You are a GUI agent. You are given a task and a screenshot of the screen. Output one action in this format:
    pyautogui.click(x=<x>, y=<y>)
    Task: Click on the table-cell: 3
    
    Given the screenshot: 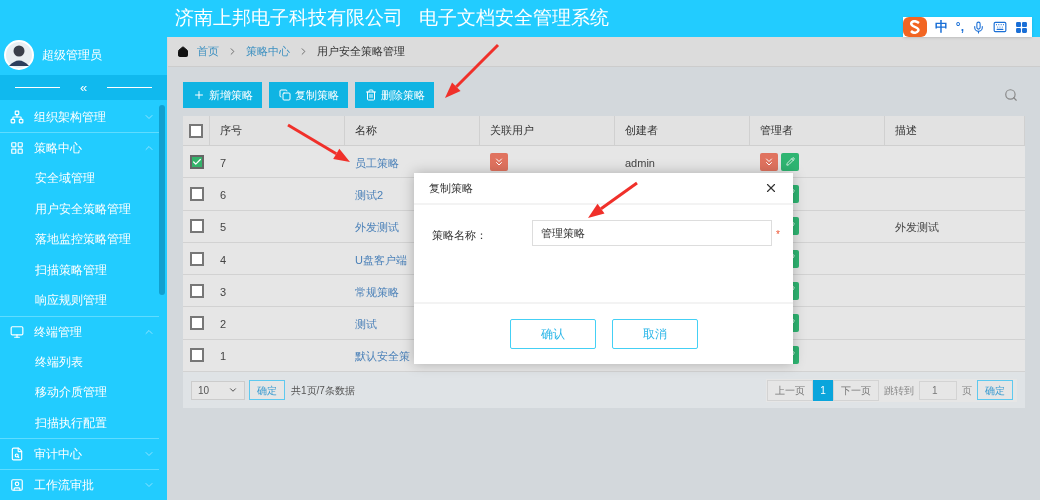 What is the action you would take?
    pyautogui.click(x=223, y=291)
    